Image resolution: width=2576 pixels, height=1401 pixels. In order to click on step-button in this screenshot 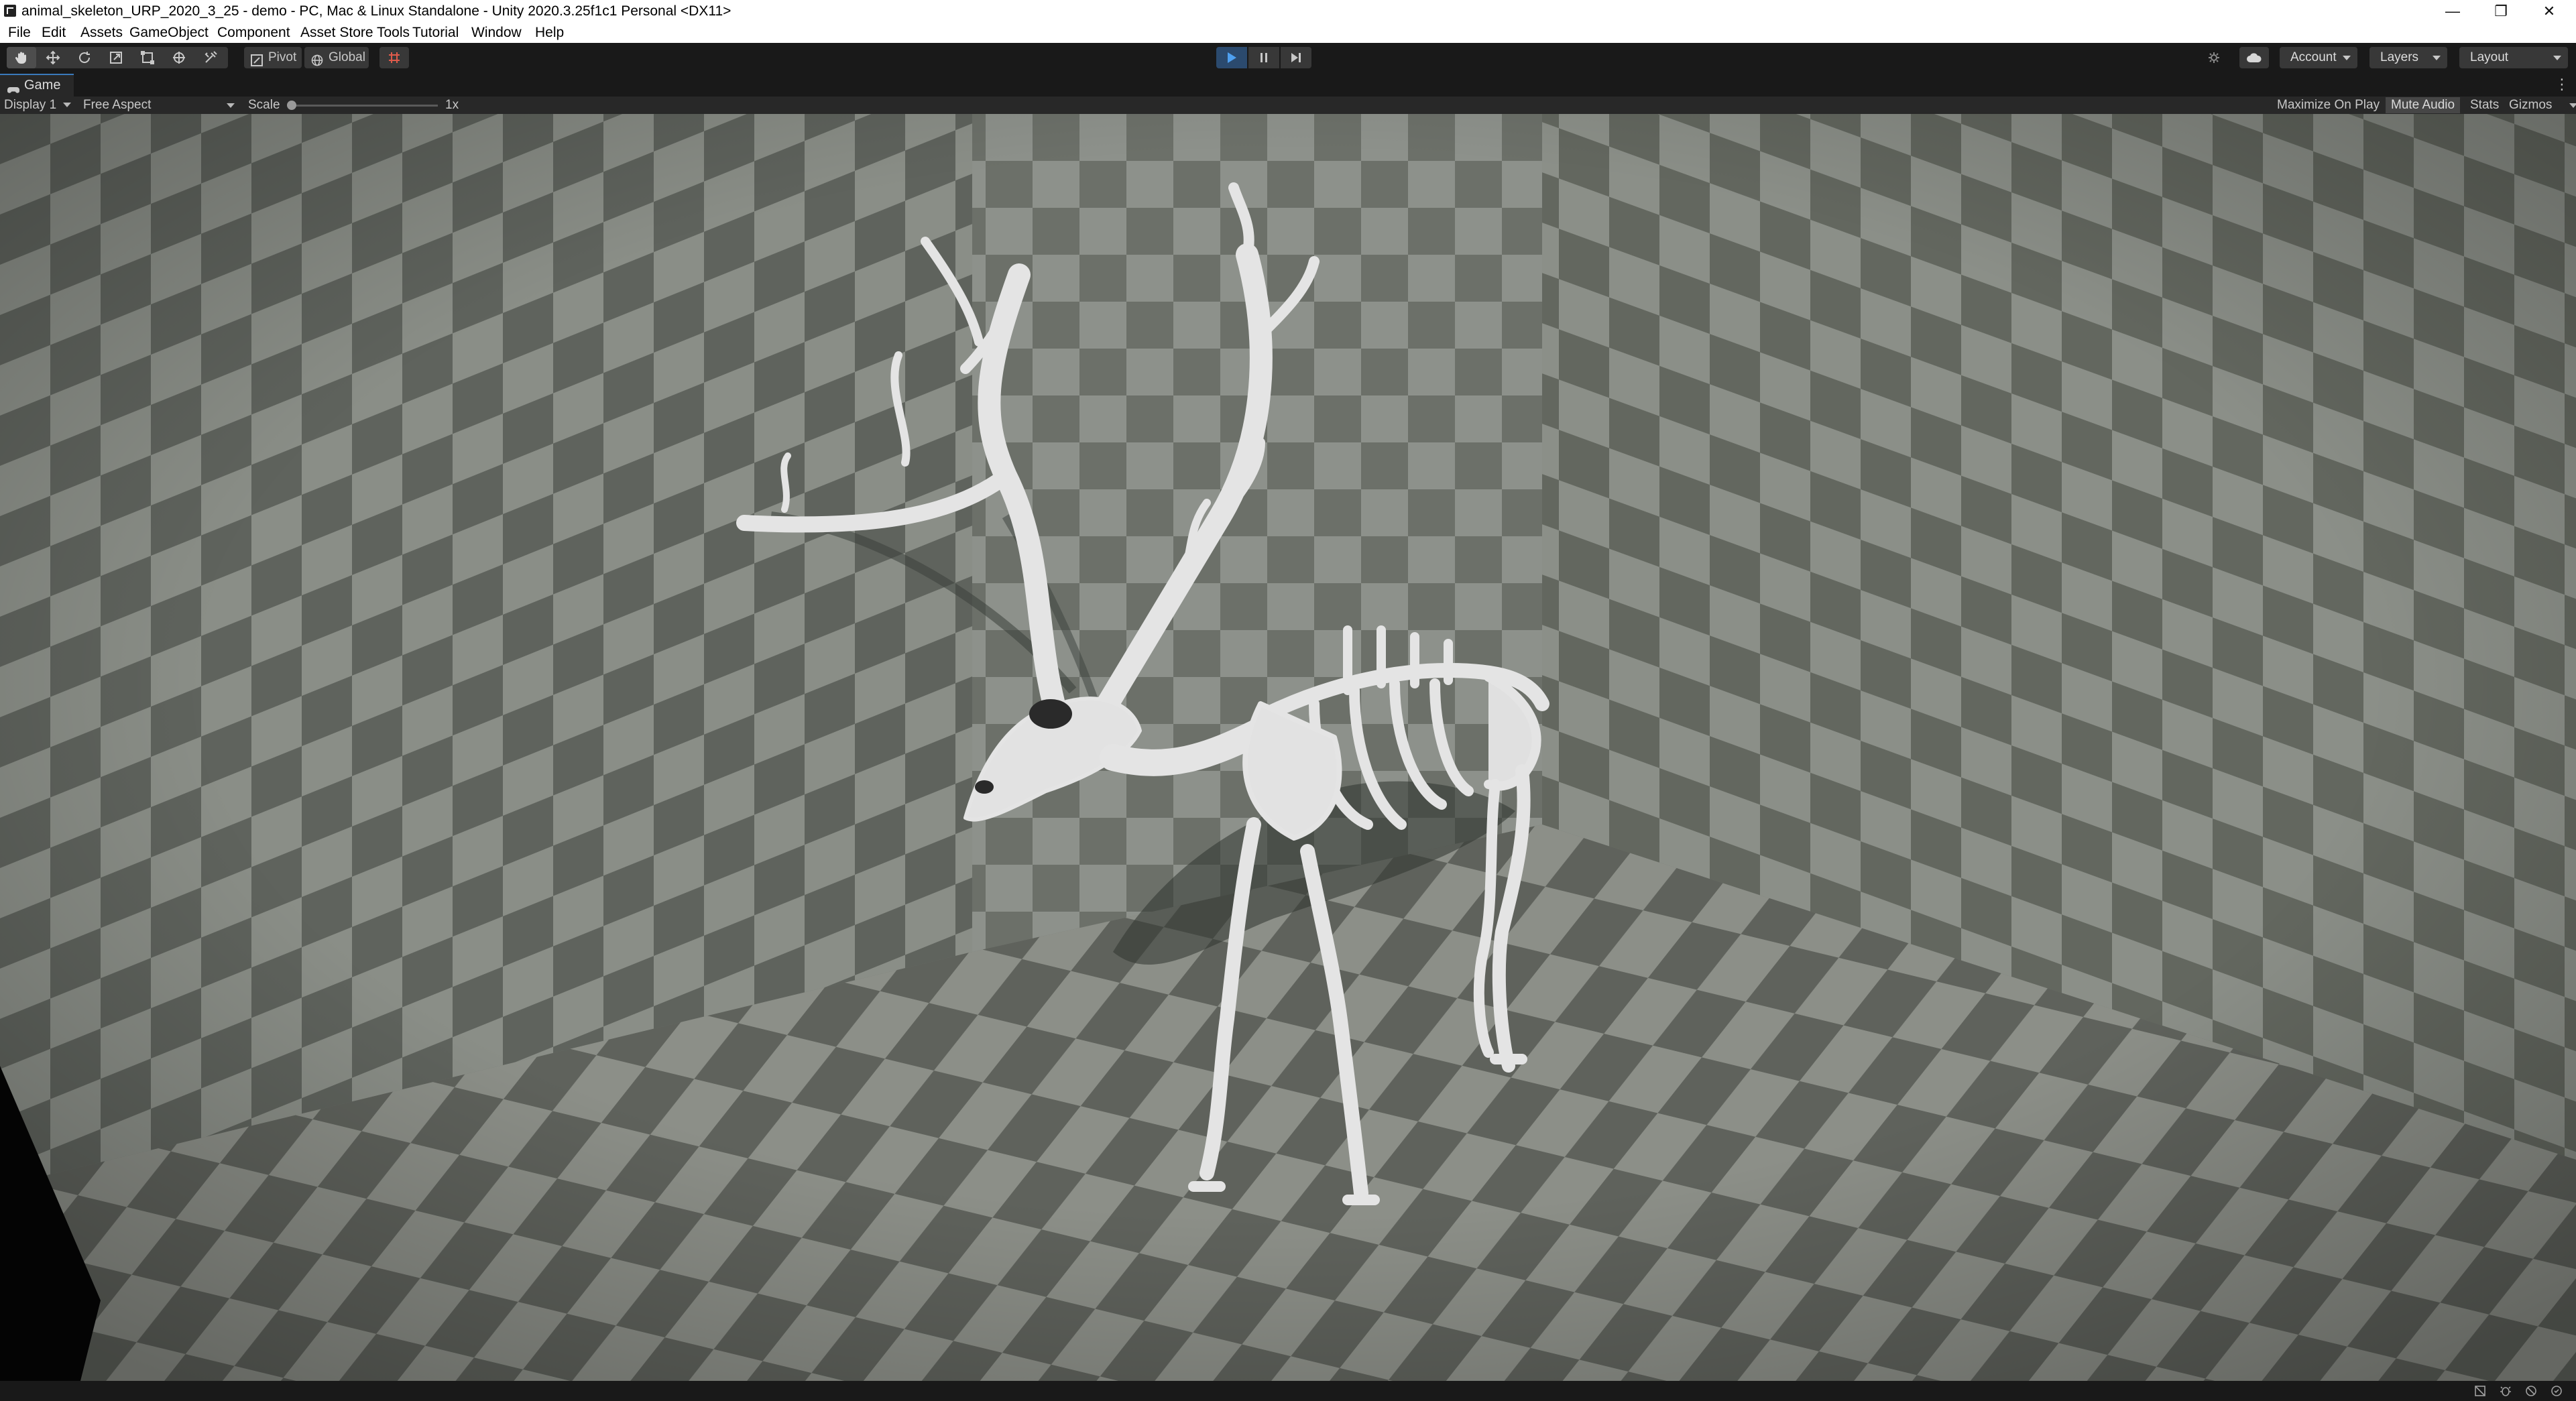, I will do `click(1296, 58)`.